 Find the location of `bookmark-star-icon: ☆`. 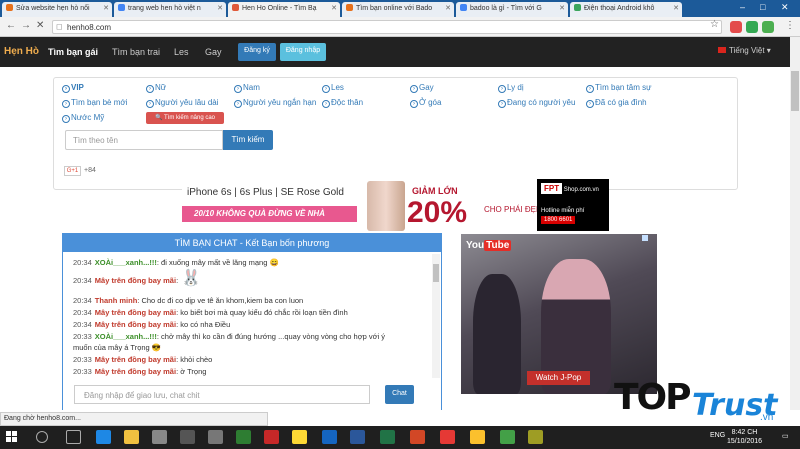

bookmark-star-icon: ☆ is located at coordinates (714, 24).